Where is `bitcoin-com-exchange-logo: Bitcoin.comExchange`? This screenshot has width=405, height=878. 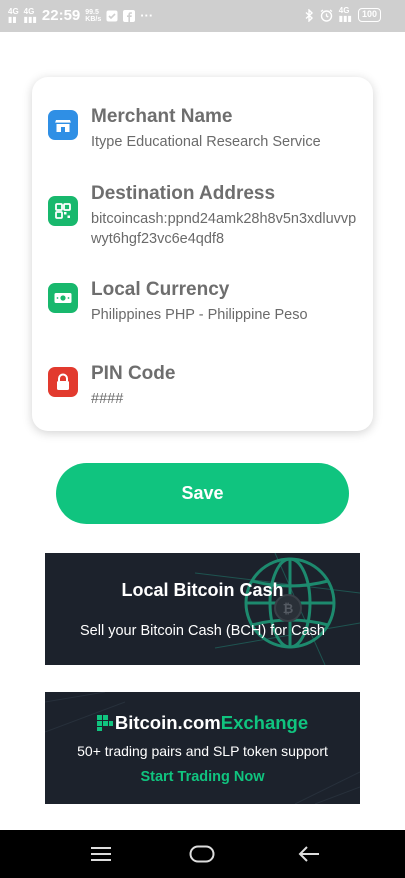 bitcoin-com-exchange-logo: Bitcoin.comExchange is located at coordinates (202, 723).